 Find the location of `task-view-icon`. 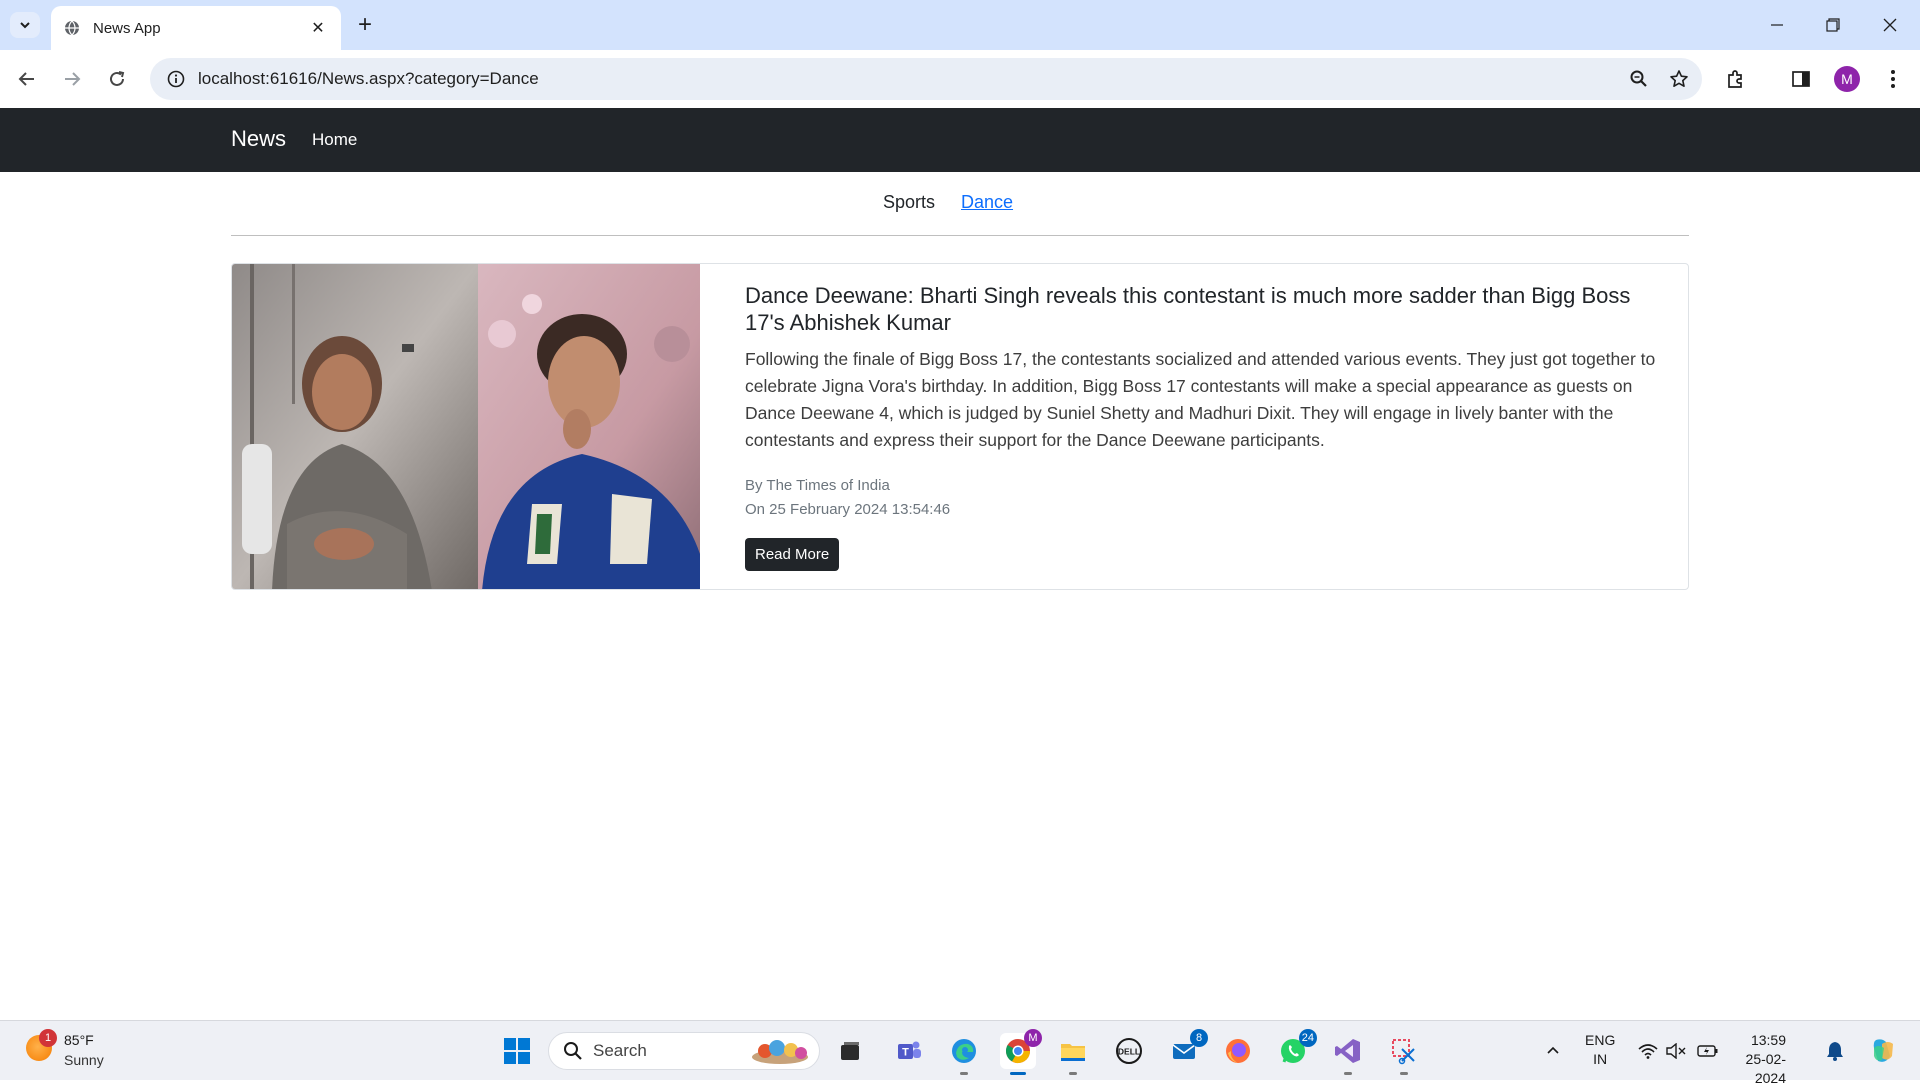

task-view-icon is located at coordinates (850, 1051).